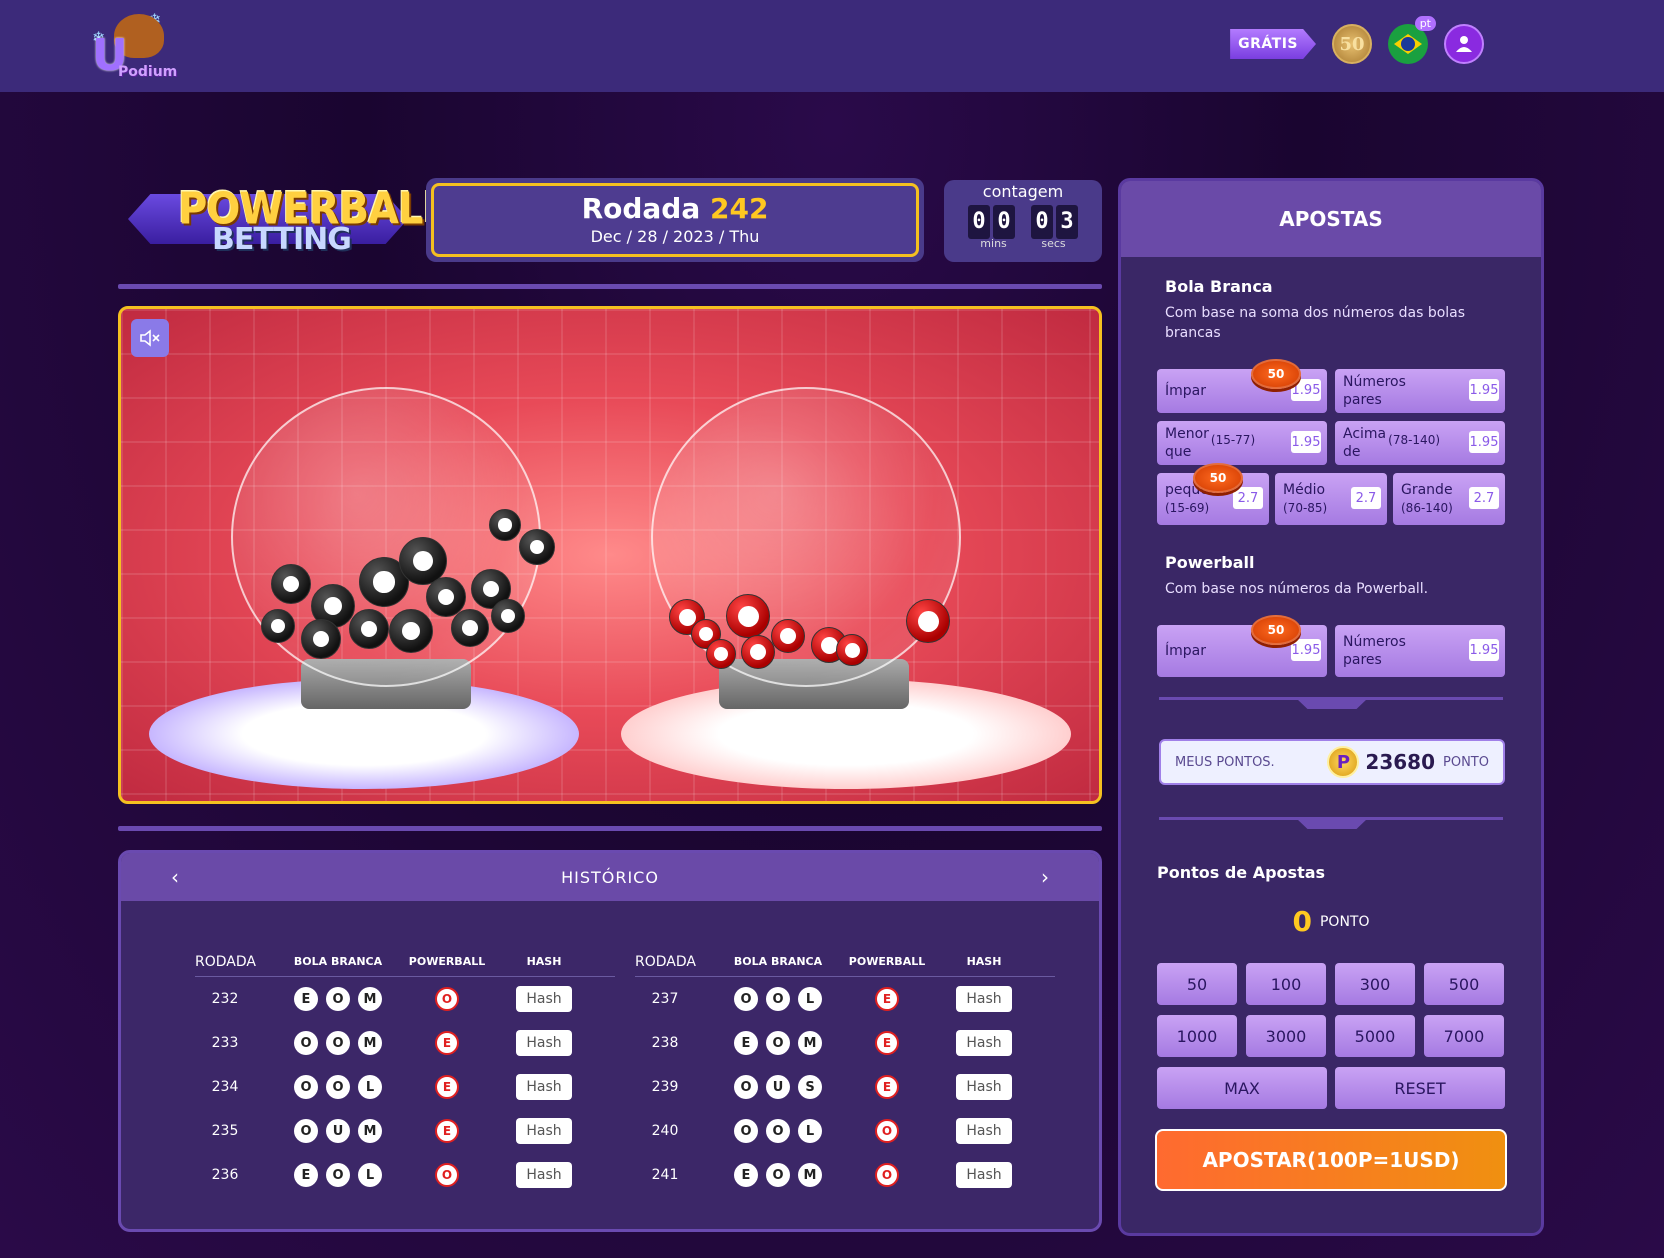 Image resolution: width=1664 pixels, height=1258 pixels. I want to click on bet-white-even: Números pares 1.95, so click(1420, 391).